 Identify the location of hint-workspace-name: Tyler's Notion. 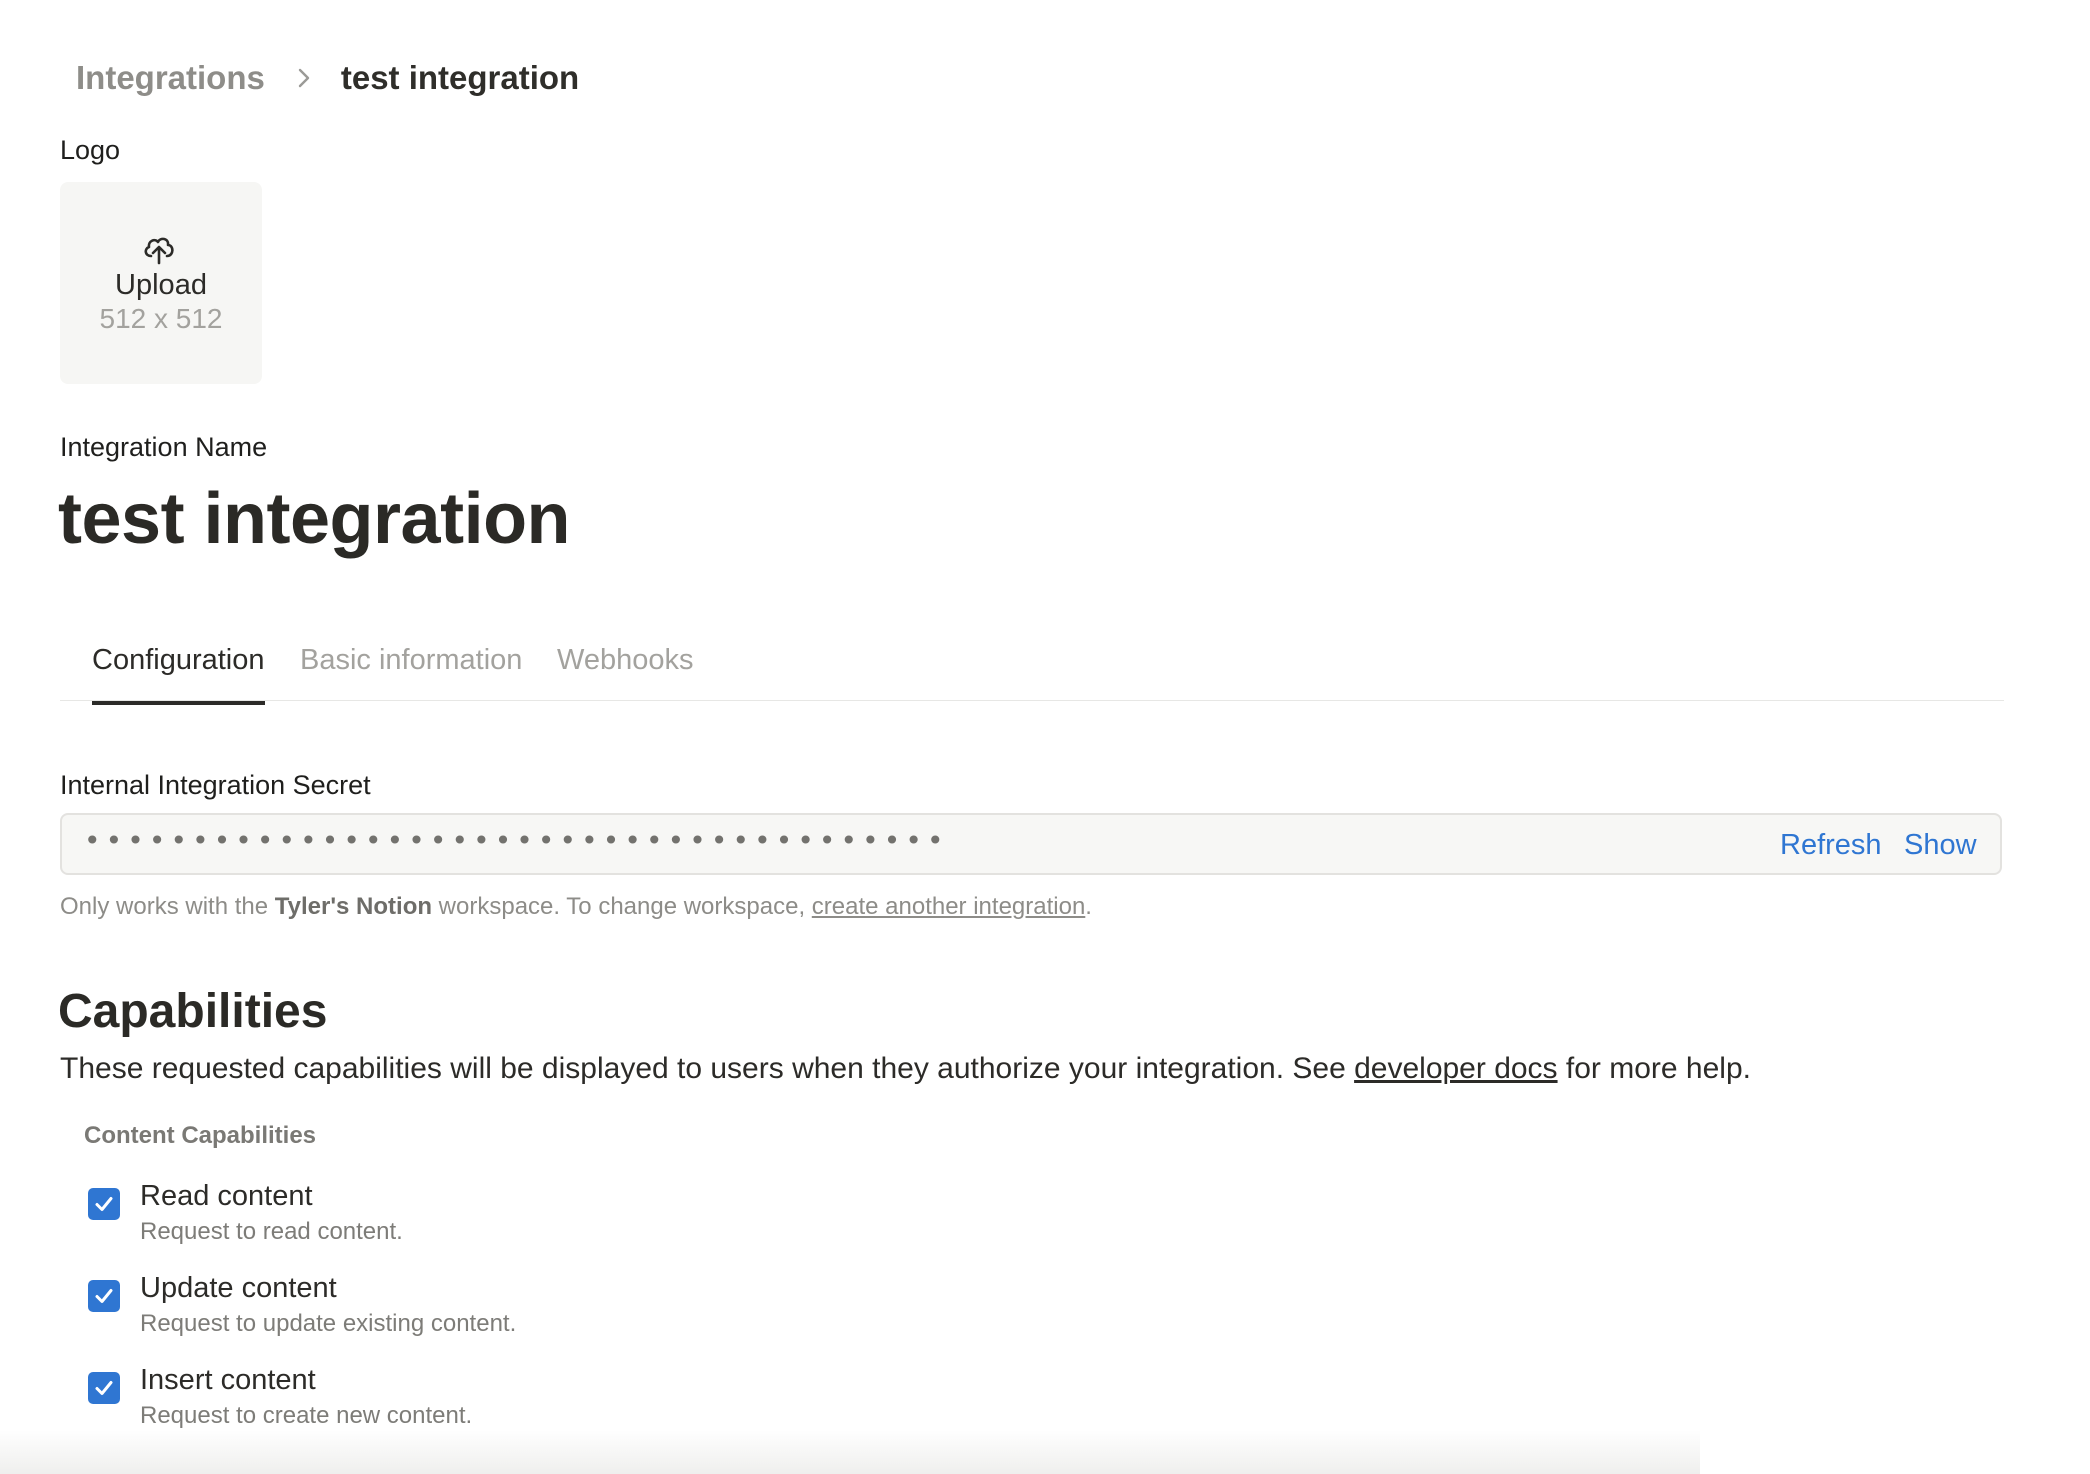
(353, 906).